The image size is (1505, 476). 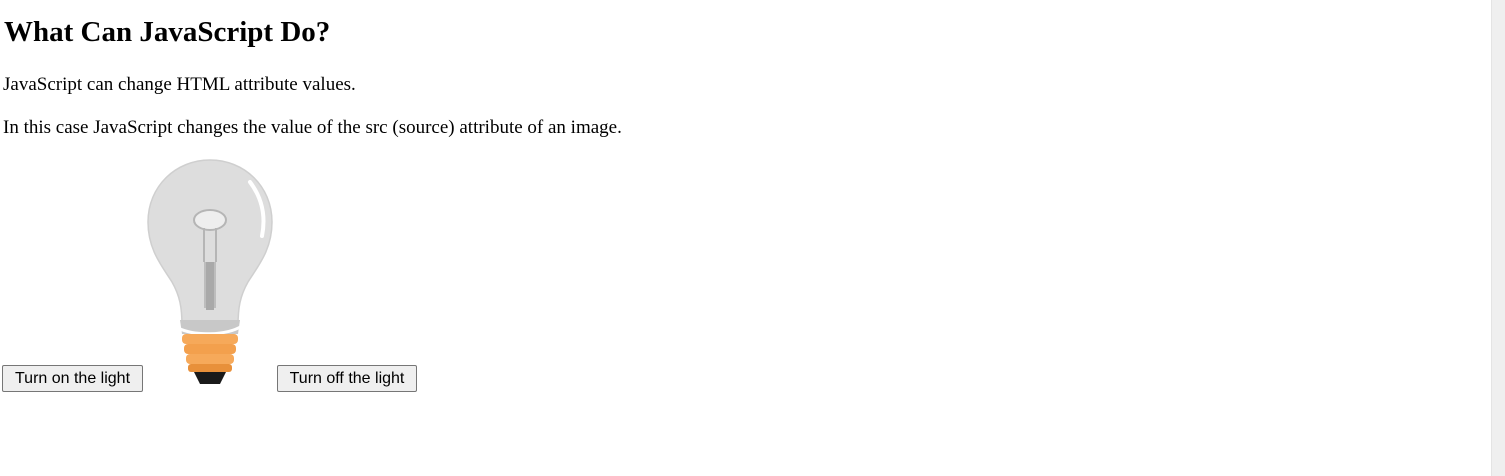 What do you see at coordinates (347, 378) in the screenshot?
I see `turn-off-light-button: Turn off the light` at bounding box center [347, 378].